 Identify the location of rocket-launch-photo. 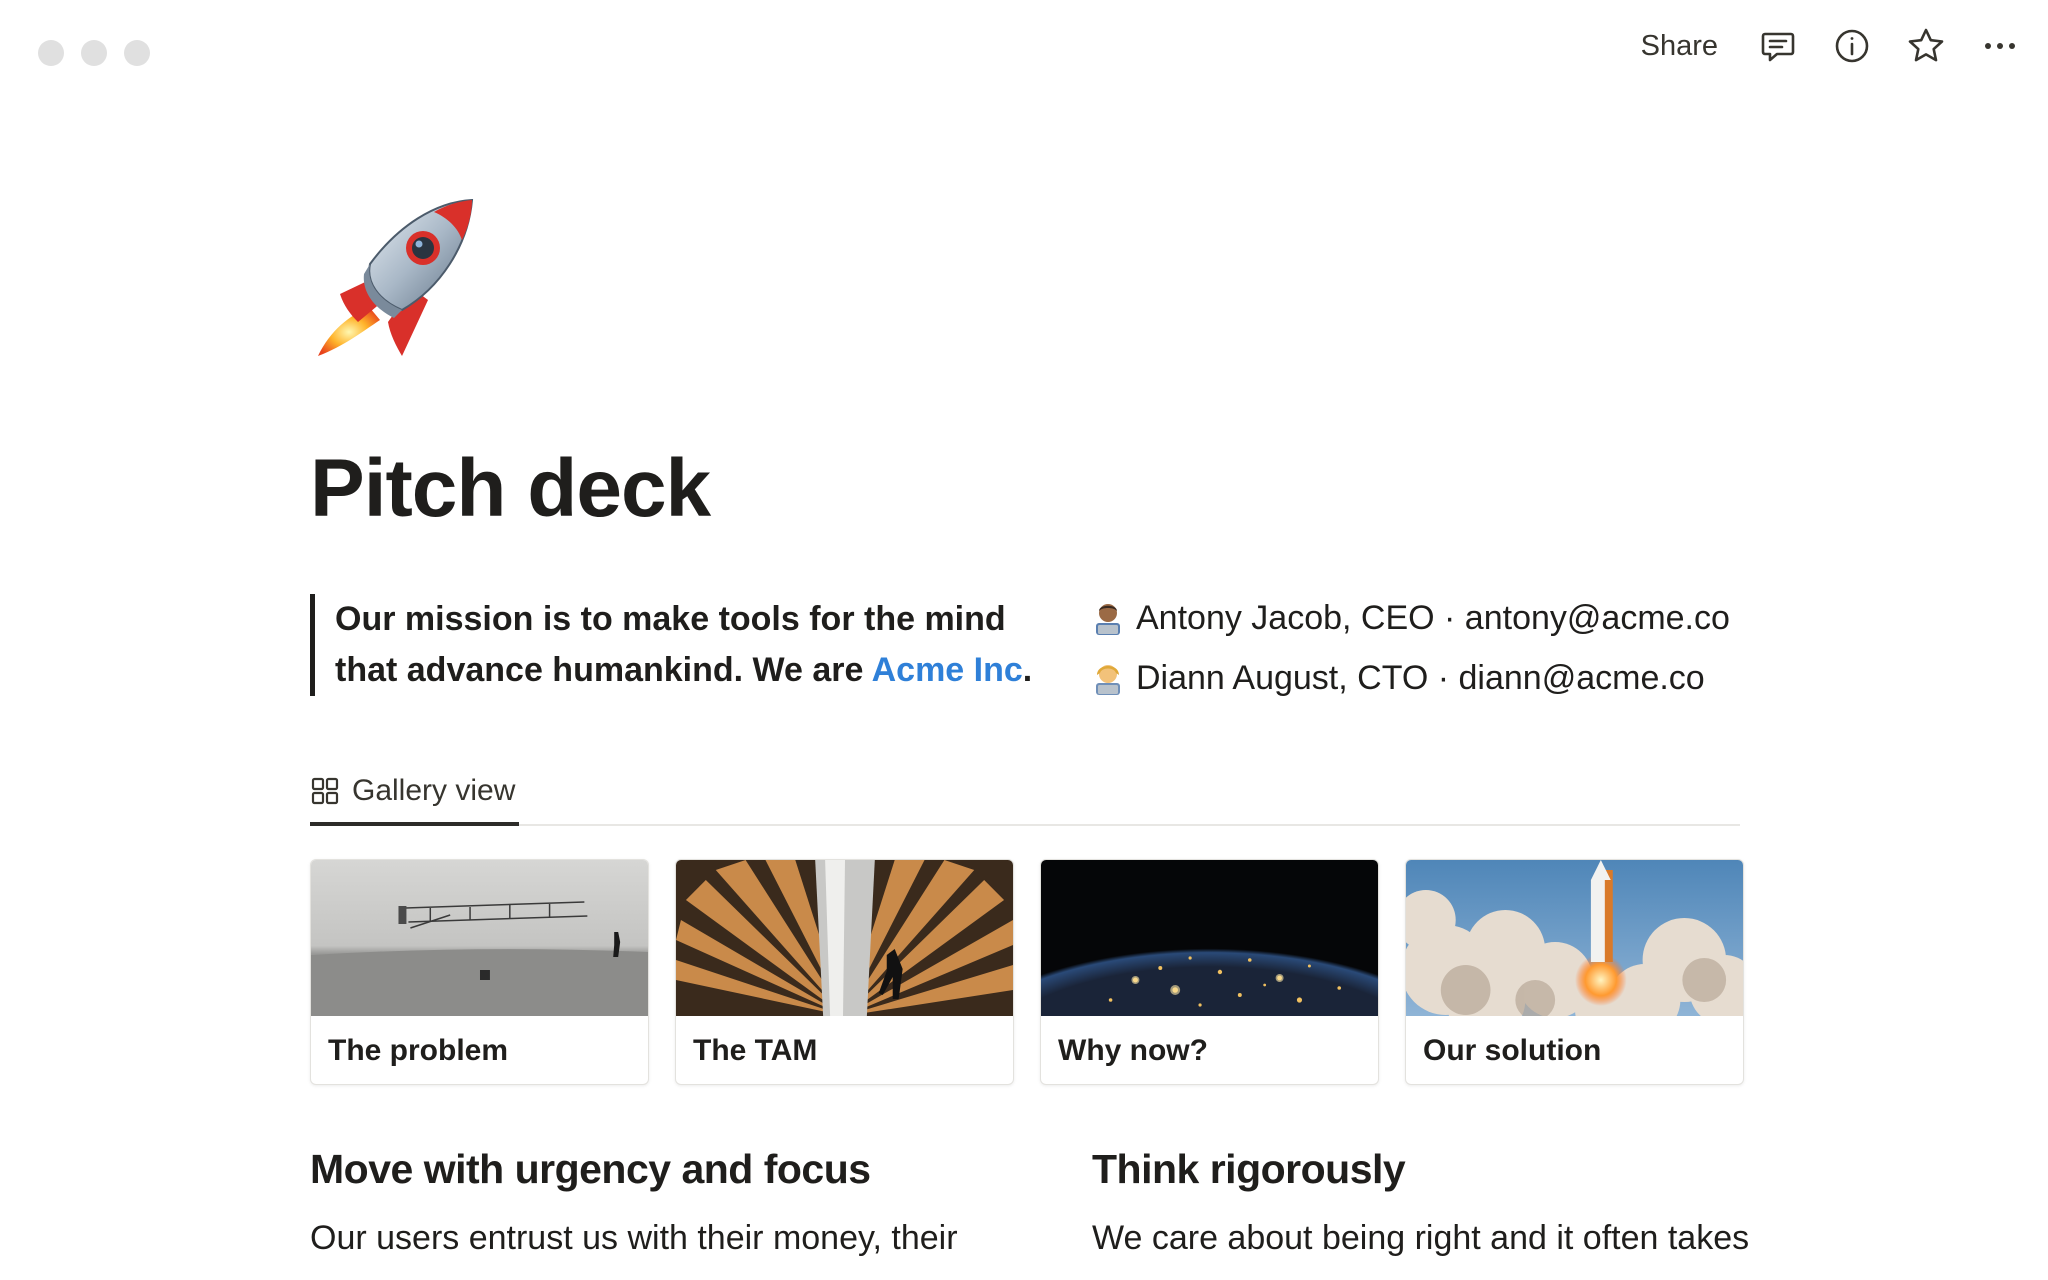
(1574, 938).